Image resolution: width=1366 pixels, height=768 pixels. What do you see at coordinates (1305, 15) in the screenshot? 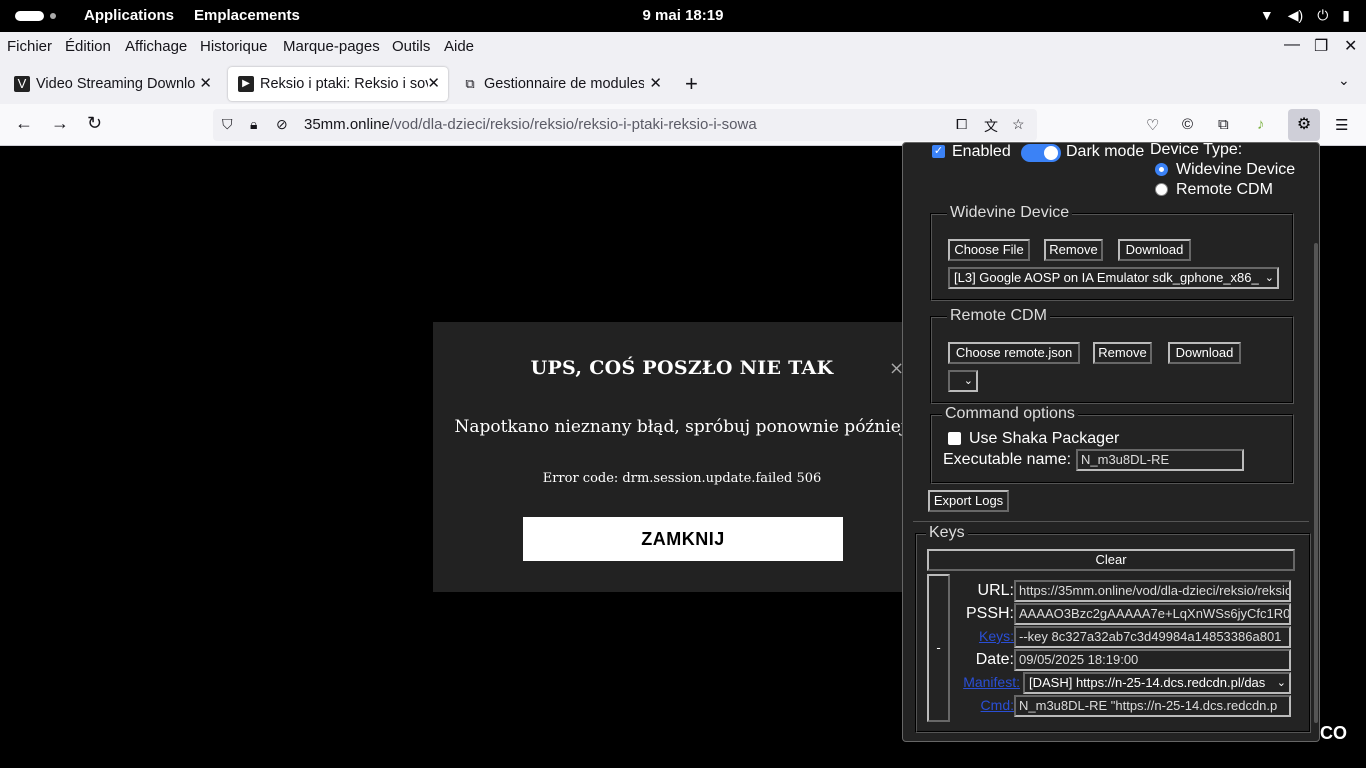
I see `system-tray: ▼ ◀) ⏻ ▮` at bounding box center [1305, 15].